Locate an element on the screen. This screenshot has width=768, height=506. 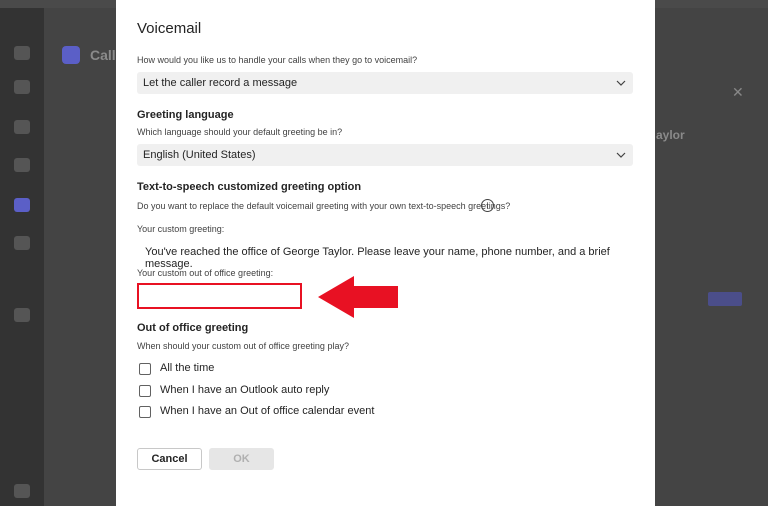
greeting-language-value: English (United States) is located at coordinates (199, 155).